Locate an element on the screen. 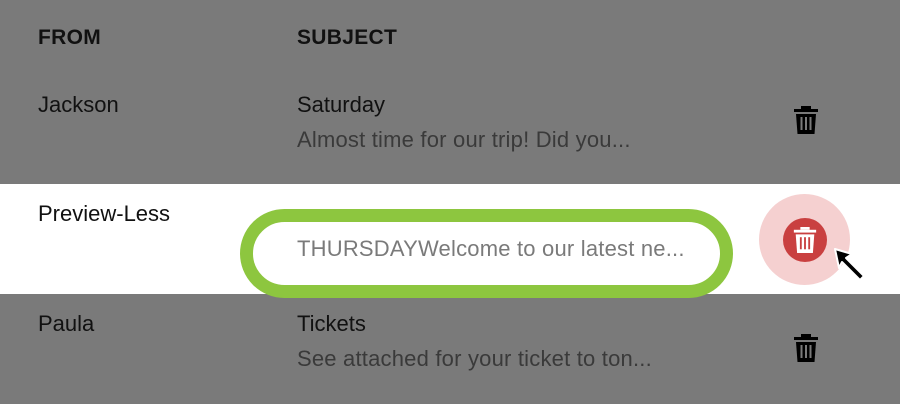 Image resolution: width=900 pixels, height=404 pixels. email-sender: Paula is located at coordinates (66, 323).